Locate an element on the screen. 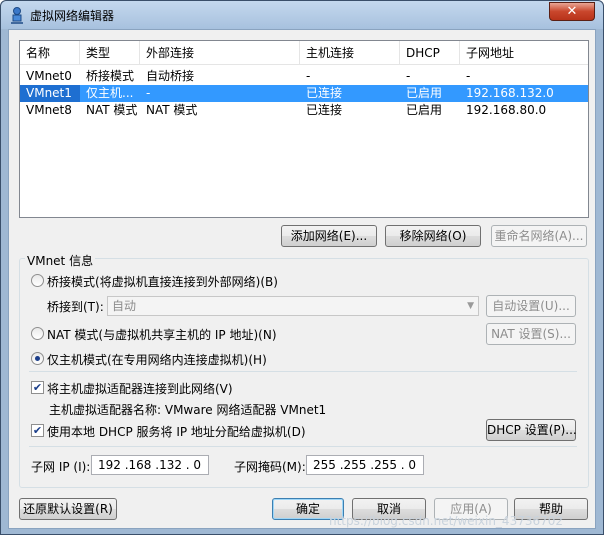 This screenshot has width=604, height=535. cell-external: NAT 模式 is located at coordinates (172, 110).